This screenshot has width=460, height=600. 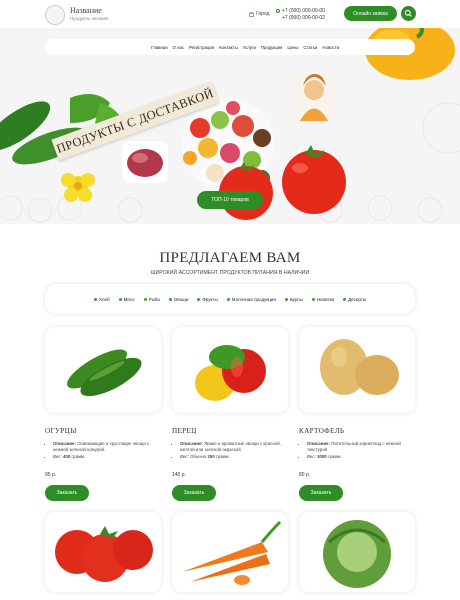 I want to click on nav-home: Главная, so click(x=159, y=47).